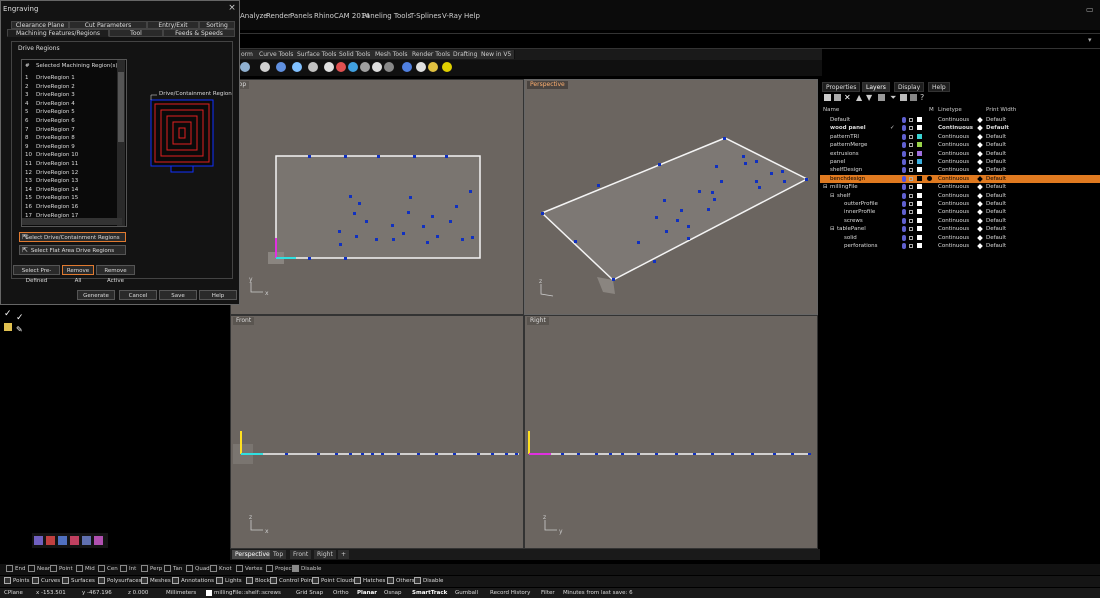 This screenshot has width=1100, height=598. Describe the element at coordinates (841, 87) in the screenshot. I see `tab-properties: Properties` at that location.